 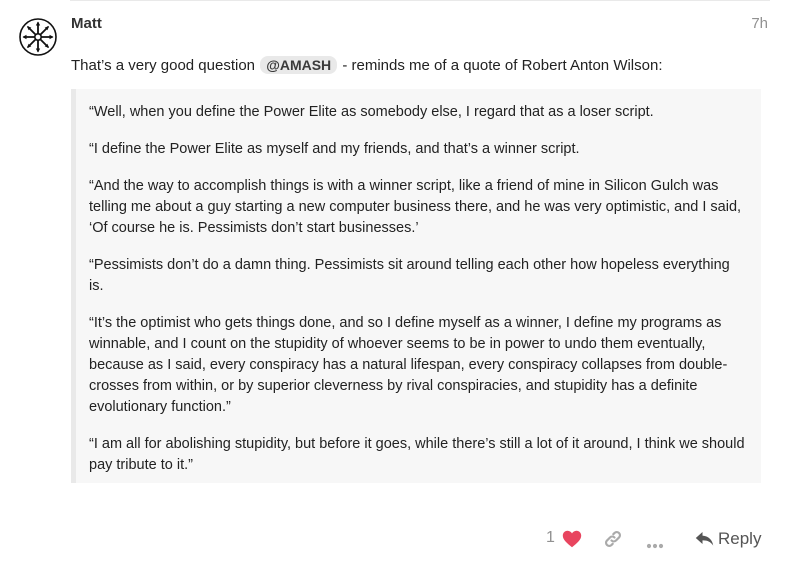 What do you see at coordinates (613, 539) in the screenshot?
I see `link-icon` at bounding box center [613, 539].